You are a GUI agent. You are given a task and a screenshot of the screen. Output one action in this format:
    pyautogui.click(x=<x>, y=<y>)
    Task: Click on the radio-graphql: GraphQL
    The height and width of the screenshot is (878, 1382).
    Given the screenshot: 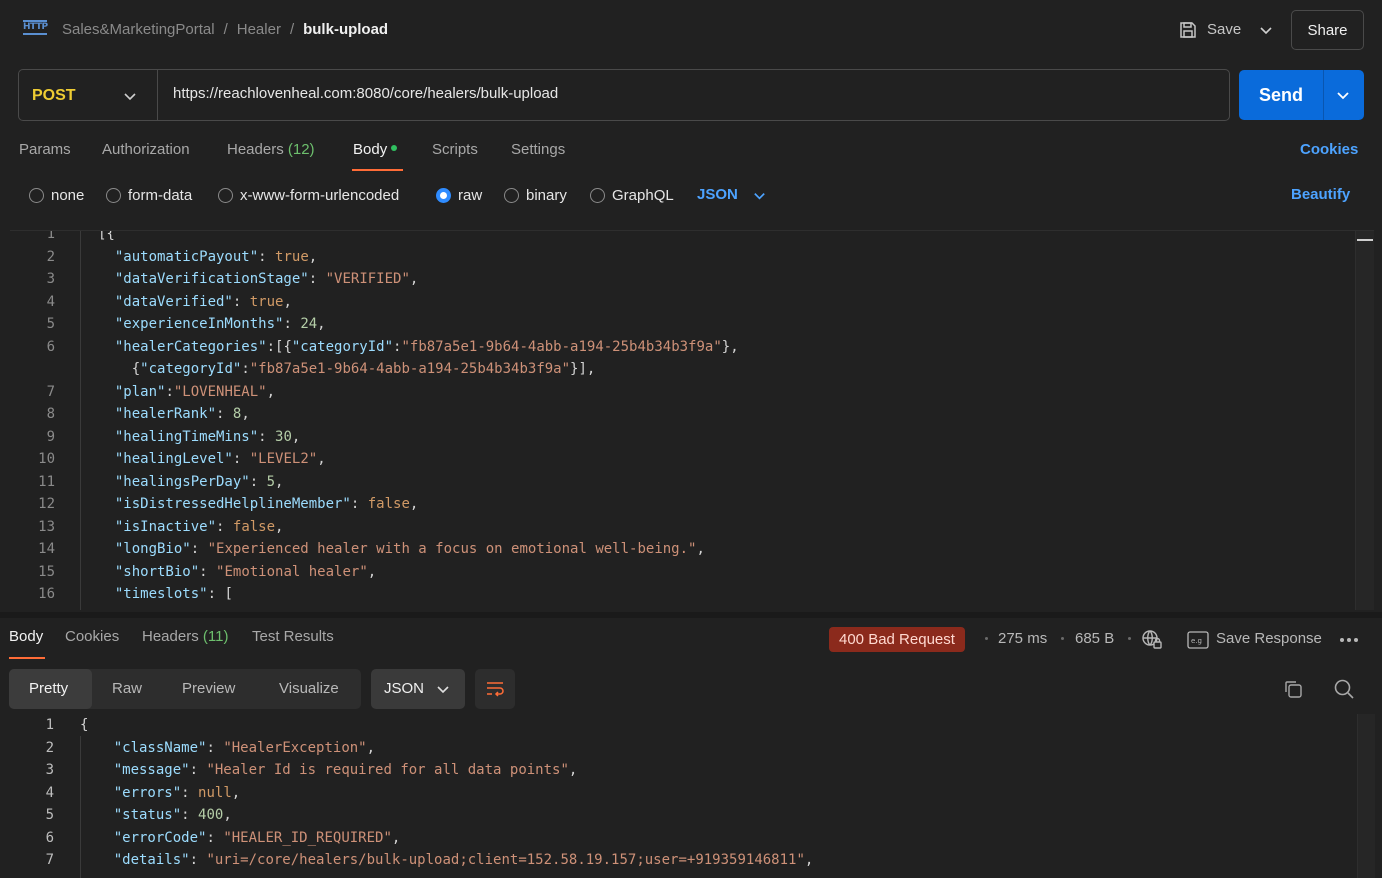 What is the action you would take?
    pyautogui.click(x=632, y=195)
    